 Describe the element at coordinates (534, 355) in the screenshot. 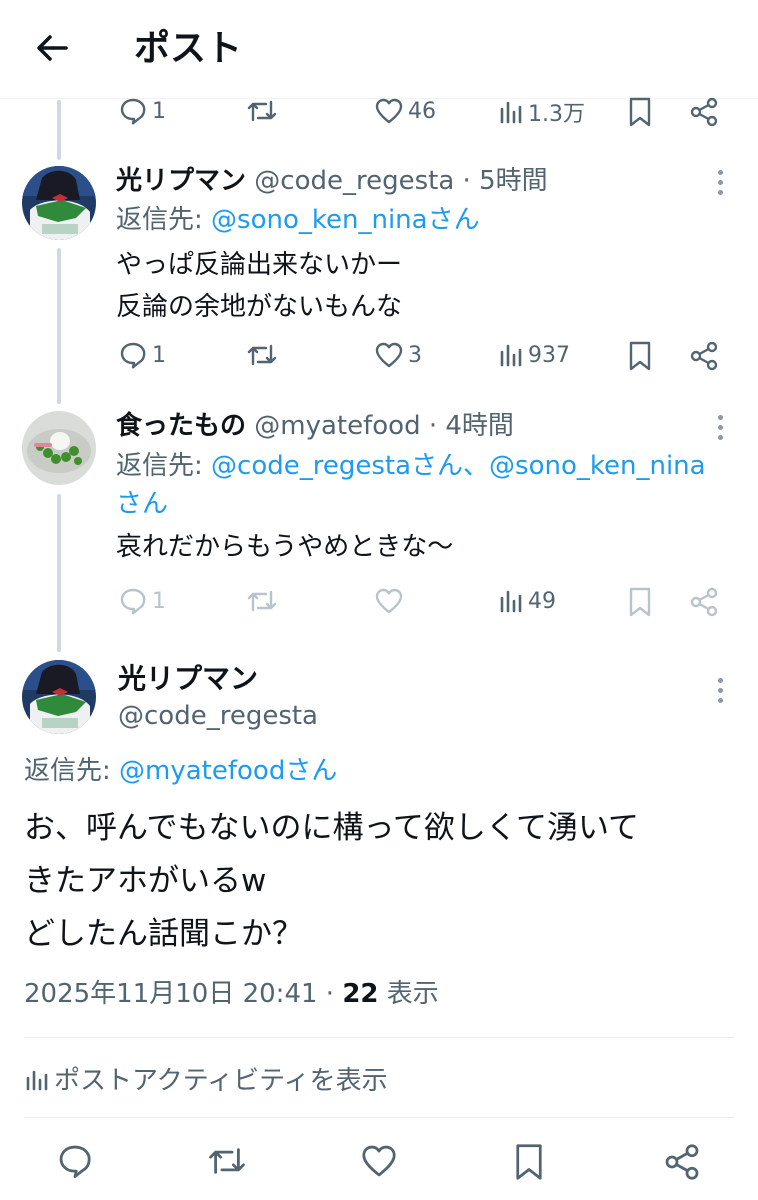

I see `views-button: 937` at that location.